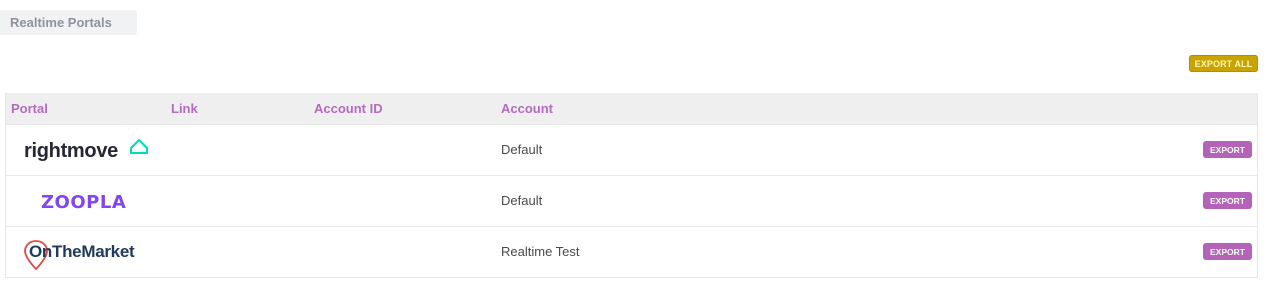  What do you see at coordinates (29, 108) in the screenshot?
I see `column-header-portal: Portal` at bounding box center [29, 108].